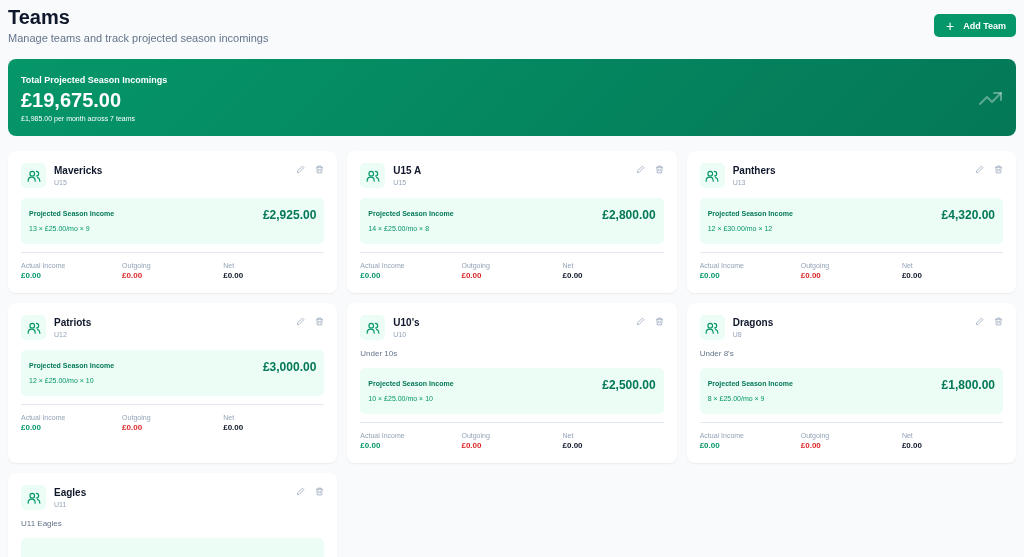  Describe the element at coordinates (974, 25) in the screenshot. I see `add-team-button: + Add Team` at that location.